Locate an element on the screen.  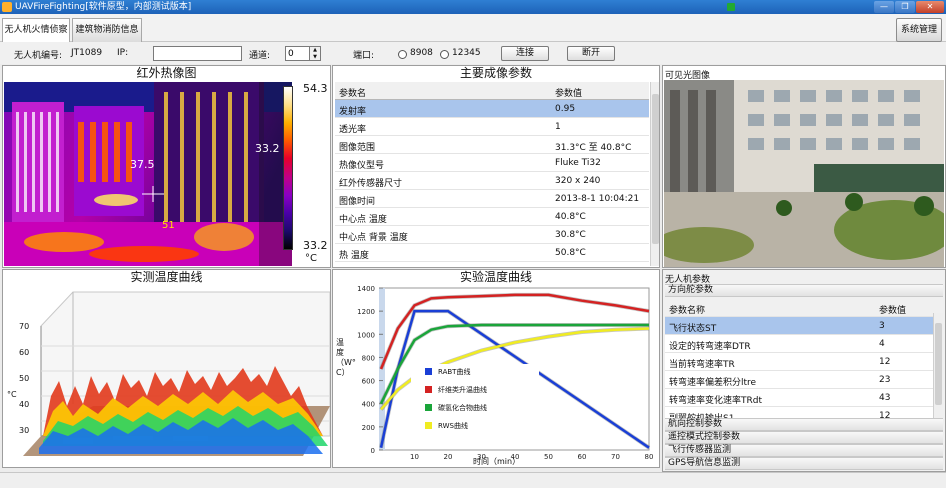
params-scroll-thumb is located at coordinates (655, 169).